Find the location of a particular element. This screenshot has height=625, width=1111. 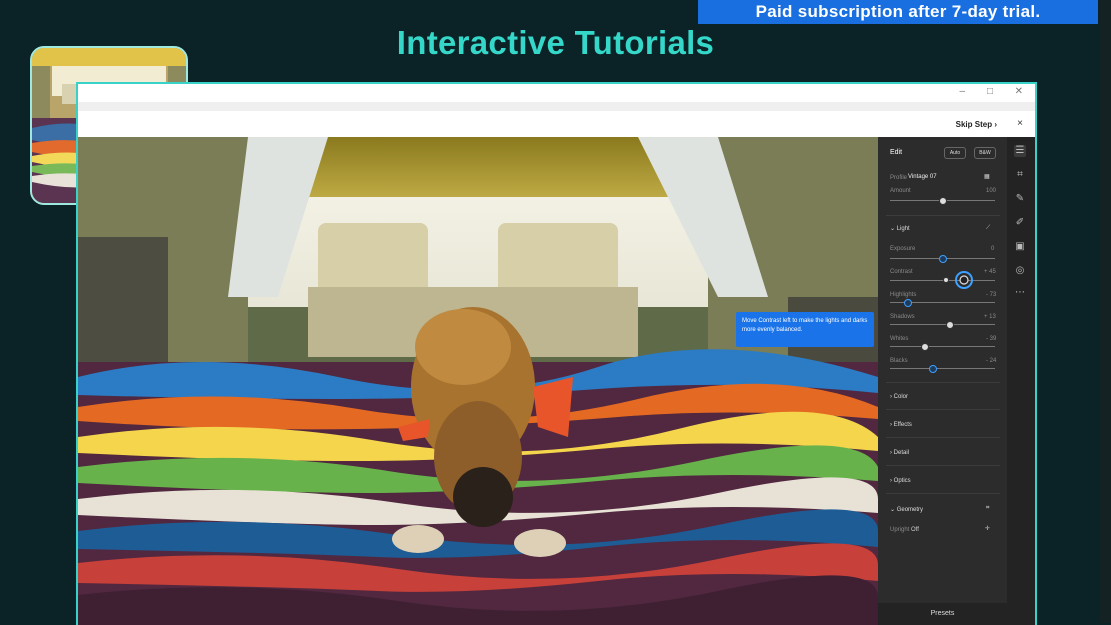

upright-label: Upright is located at coordinates (900, 530).